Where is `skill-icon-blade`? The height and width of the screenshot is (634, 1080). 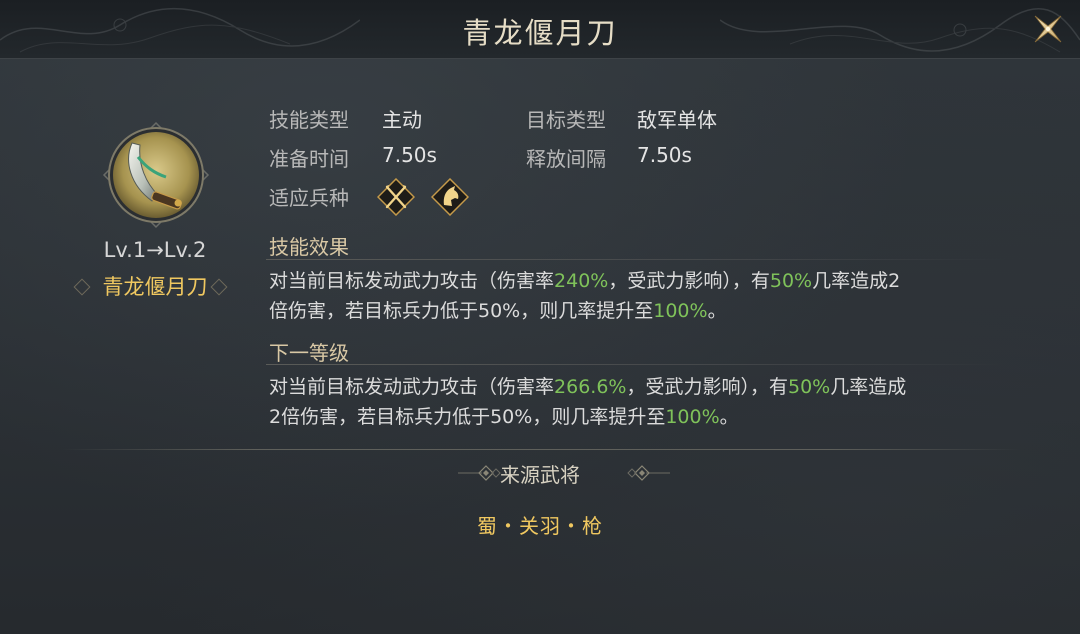
skill-icon-blade is located at coordinates (156, 175).